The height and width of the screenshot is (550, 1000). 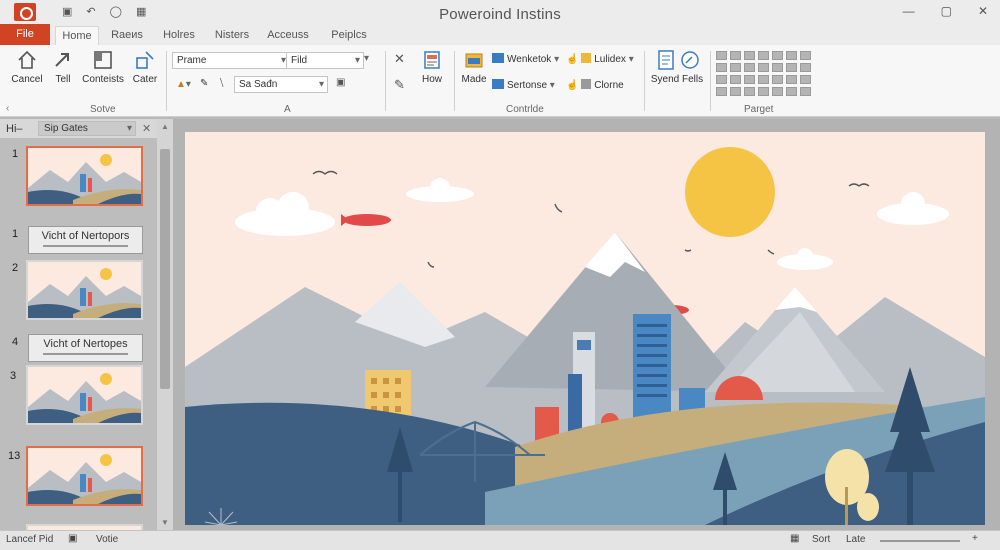 I want to click on landscape-thumbnail-icon, so click(x=84, y=476).